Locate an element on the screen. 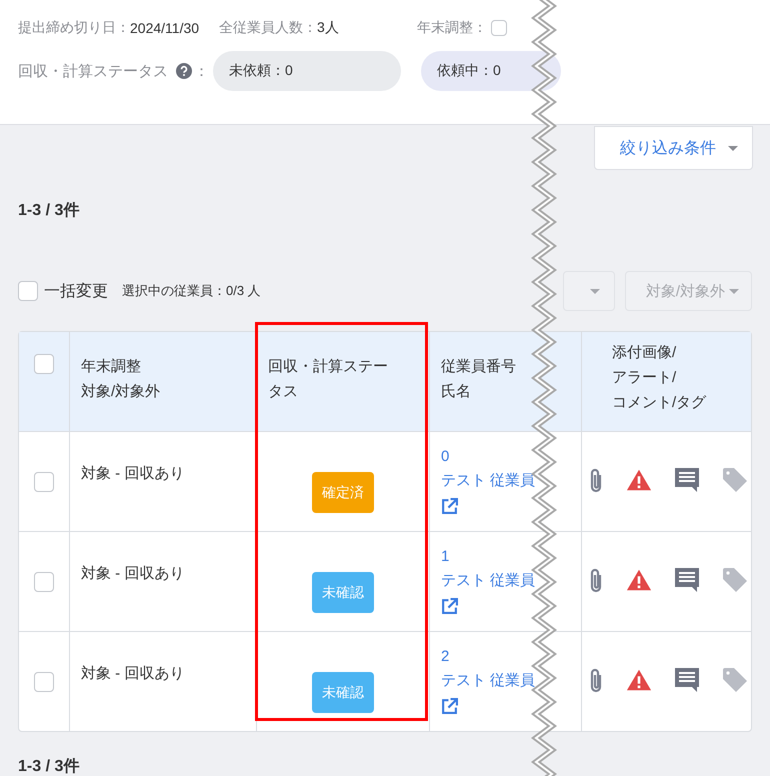 This screenshot has width=770, height=776. deadline-label: 提出締め切り日： is located at coordinates (74, 28).